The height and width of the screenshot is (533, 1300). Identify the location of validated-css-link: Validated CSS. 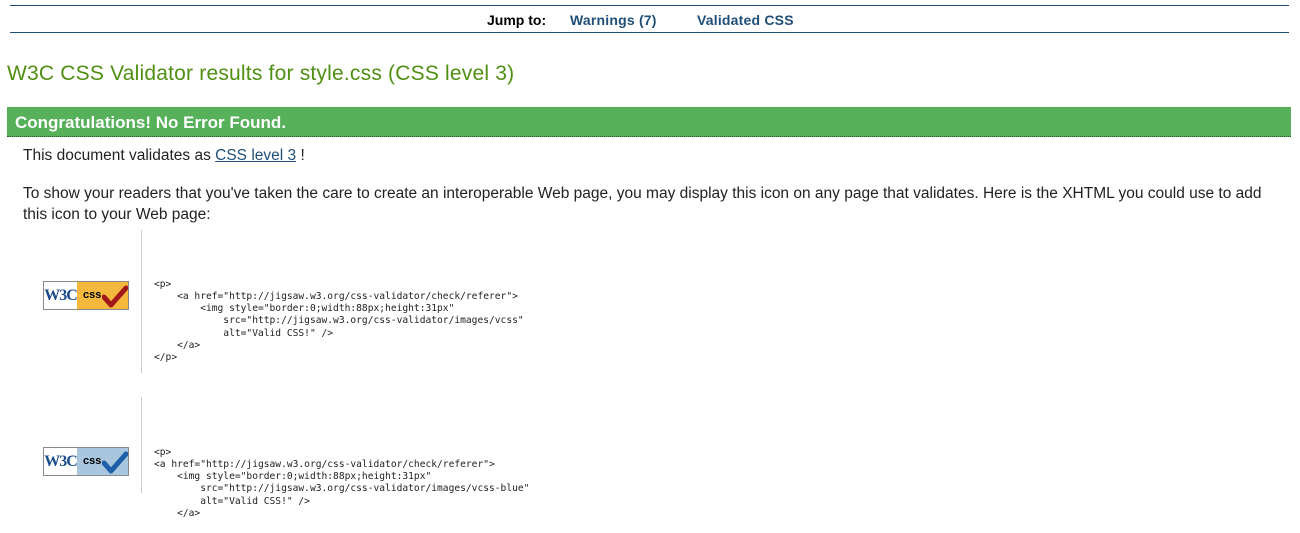
(745, 20).